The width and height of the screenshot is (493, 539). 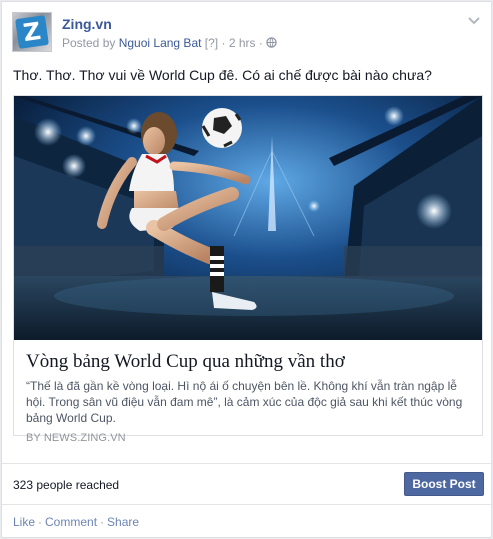 I want to click on post-meta: Posted by Nguoi Lang Bat [?] · 2 hrs ·, so click(x=169, y=43).